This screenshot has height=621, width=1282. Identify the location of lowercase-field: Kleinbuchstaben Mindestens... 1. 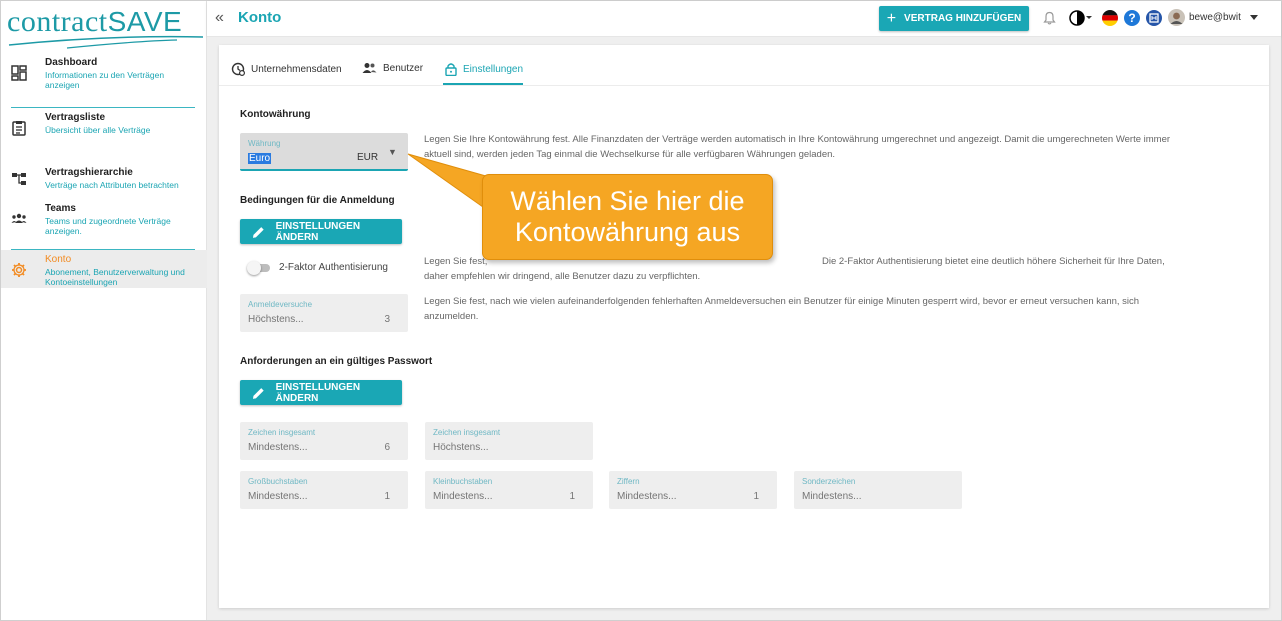
(509, 490).